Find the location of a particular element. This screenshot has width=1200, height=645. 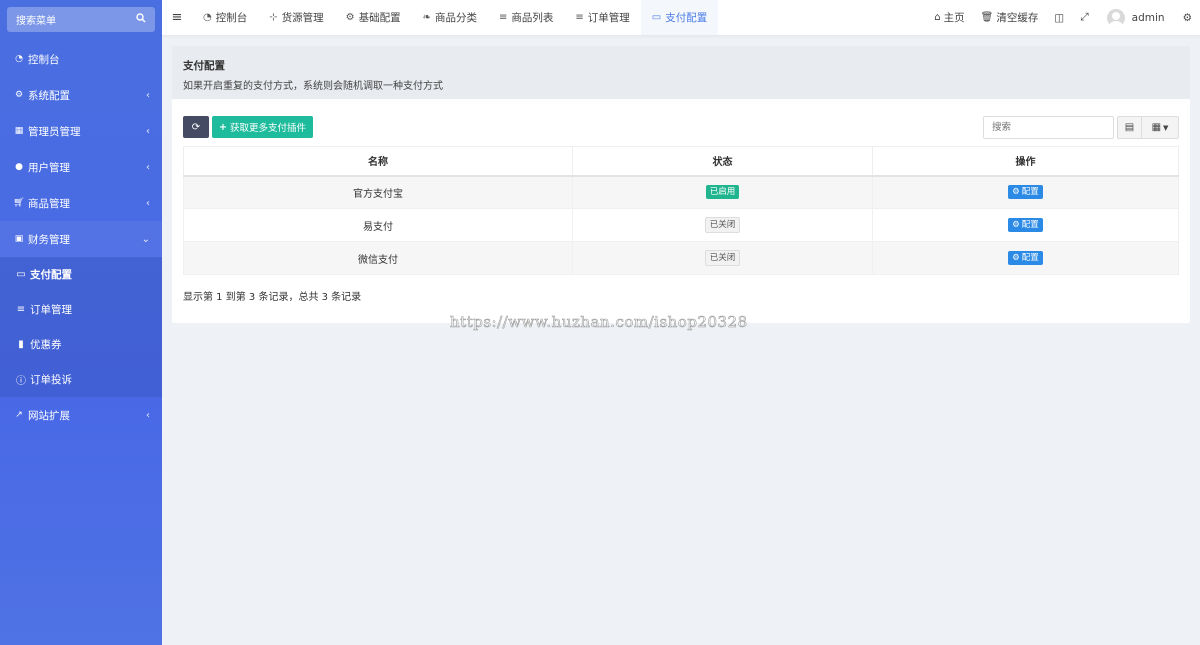

sidebar-subitem-coupons: ▮ 优惠券 is located at coordinates (81, 344).